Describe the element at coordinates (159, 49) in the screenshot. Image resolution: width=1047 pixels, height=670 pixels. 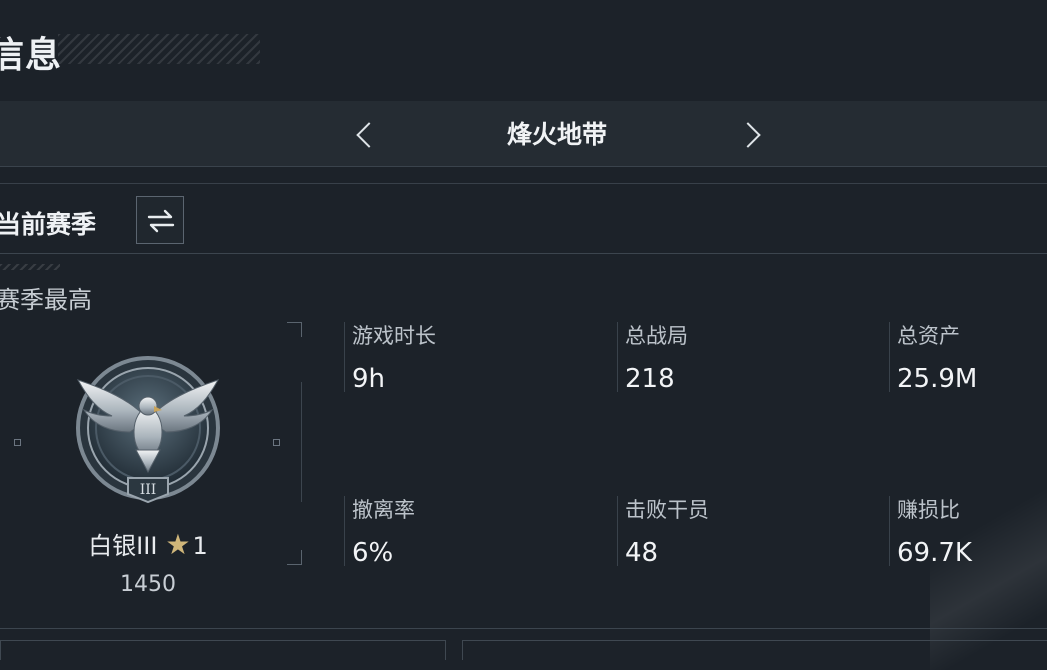
I see `title-decoration` at that location.